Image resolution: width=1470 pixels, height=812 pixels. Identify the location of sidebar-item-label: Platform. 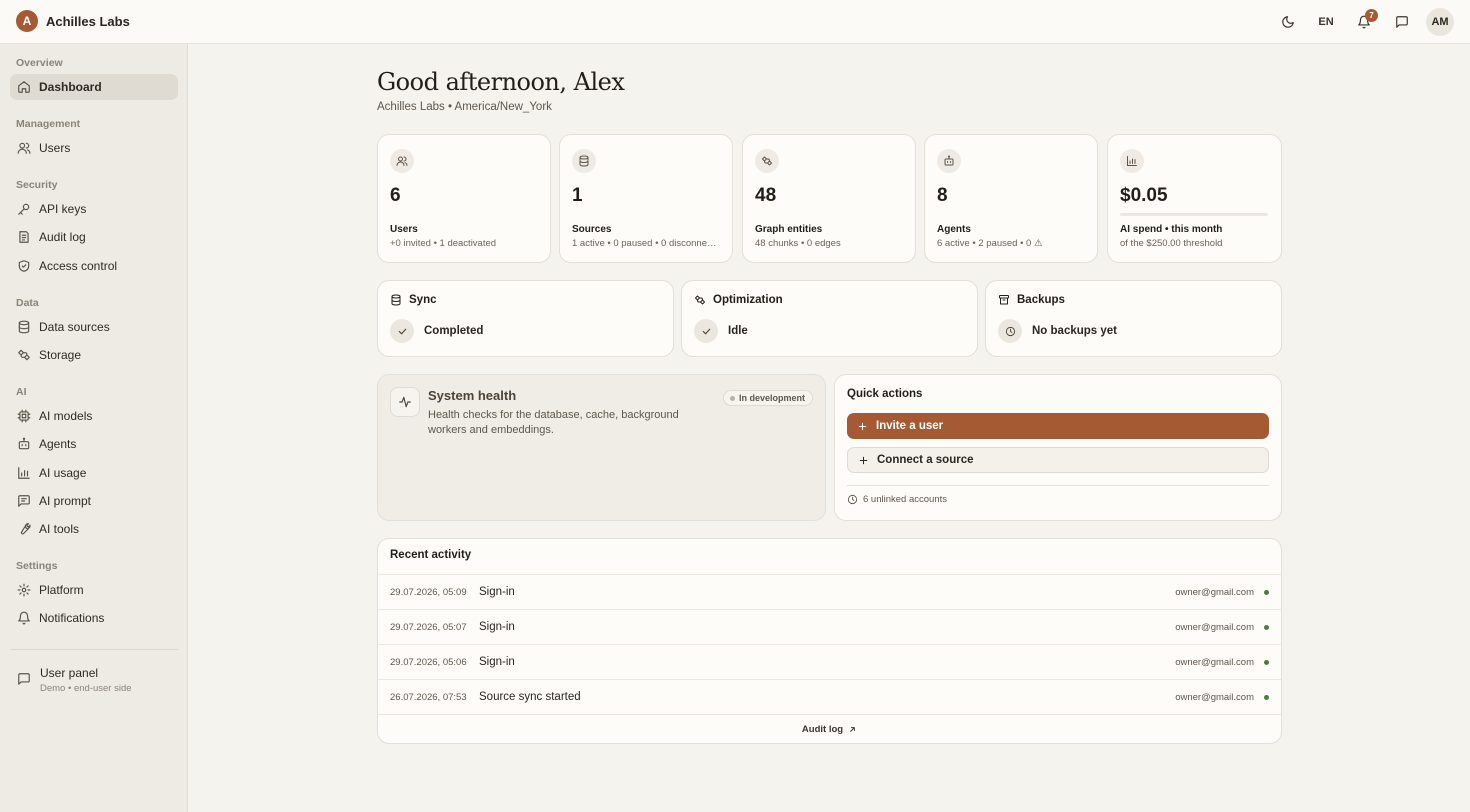
(61, 590).